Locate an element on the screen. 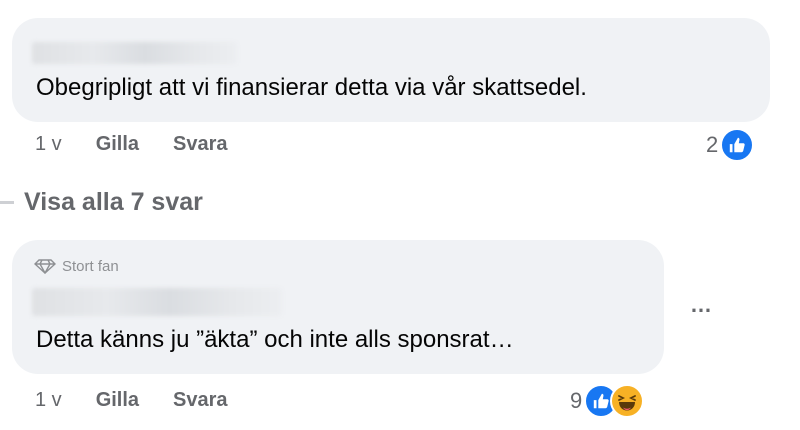  haha-reaction-icon is located at coordinates (627, 401).